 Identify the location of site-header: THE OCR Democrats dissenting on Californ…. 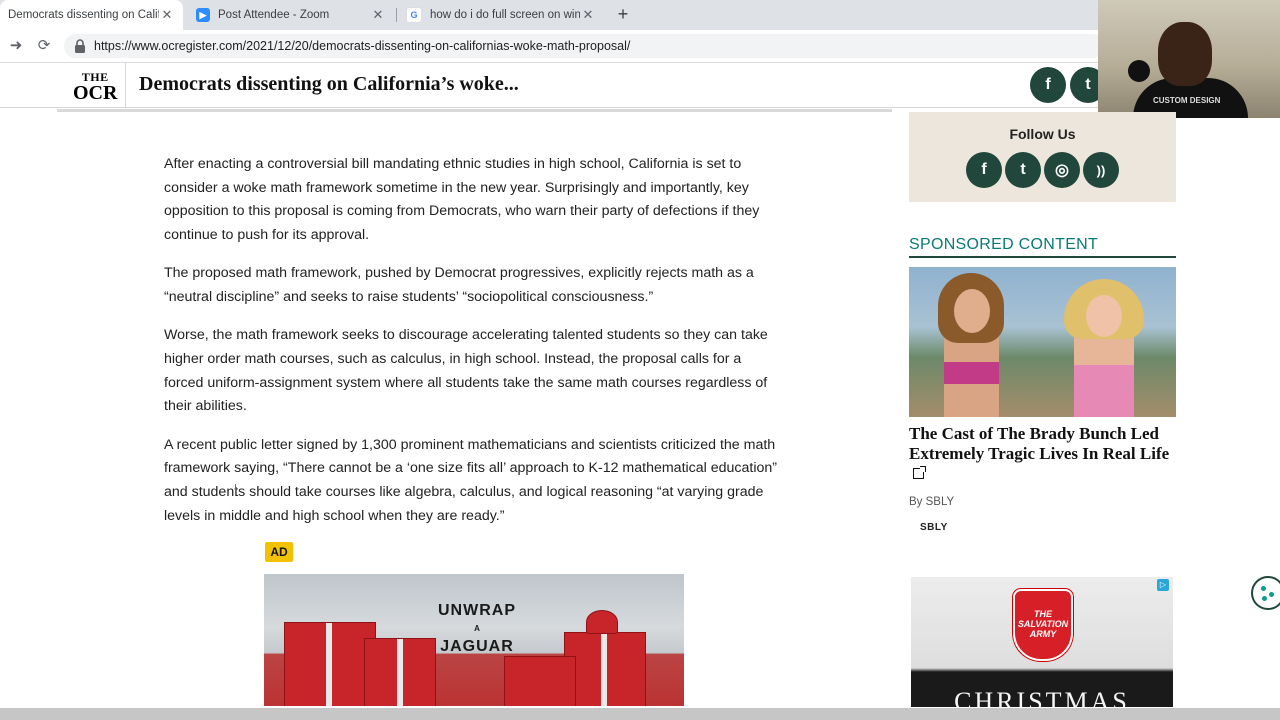
(640, 85).